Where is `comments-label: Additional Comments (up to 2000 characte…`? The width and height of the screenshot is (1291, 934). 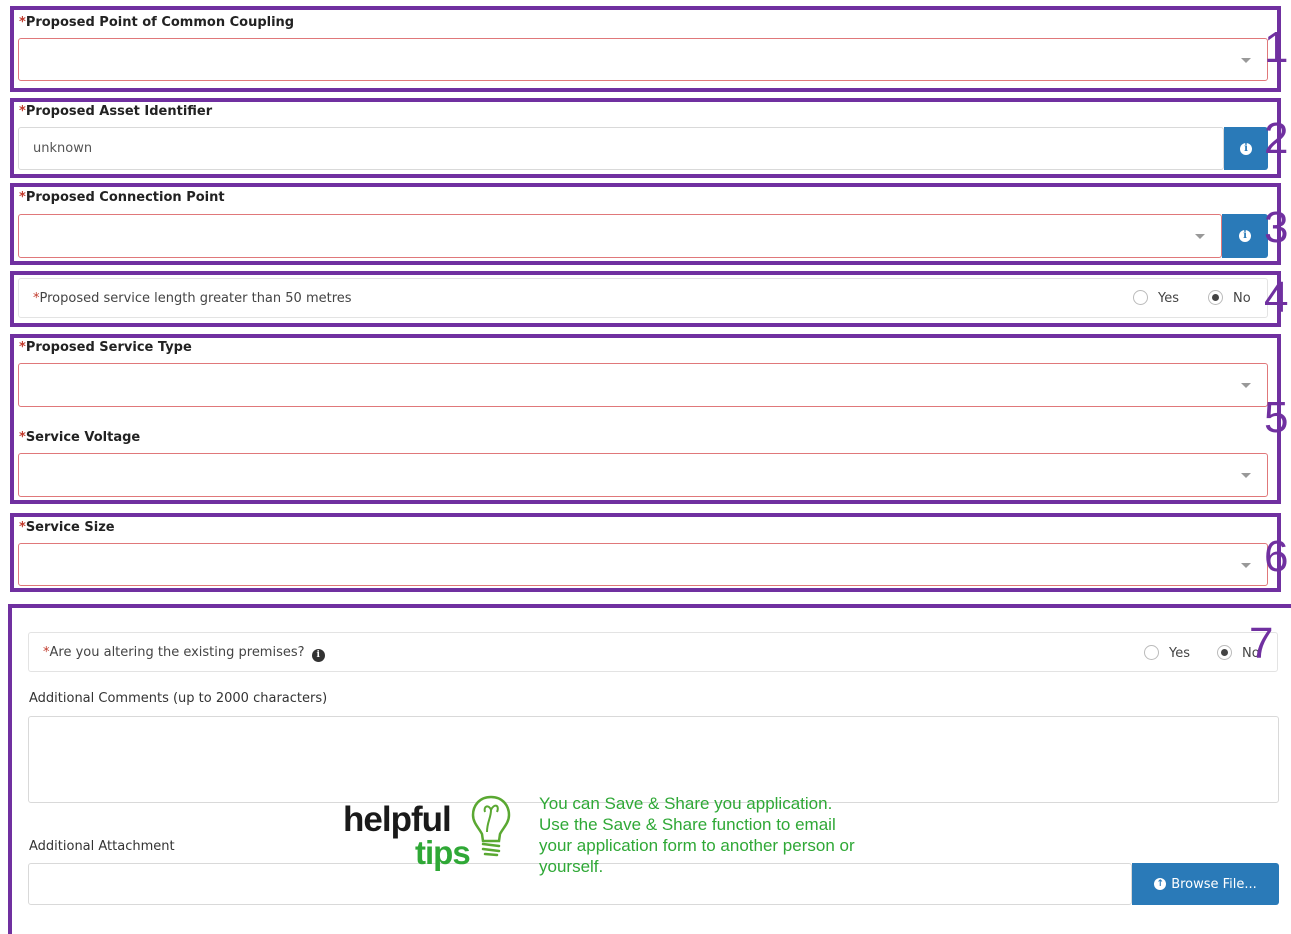 comments-label: Additional Comments (up to 2000 characte… is located at coordinates (178, 698).